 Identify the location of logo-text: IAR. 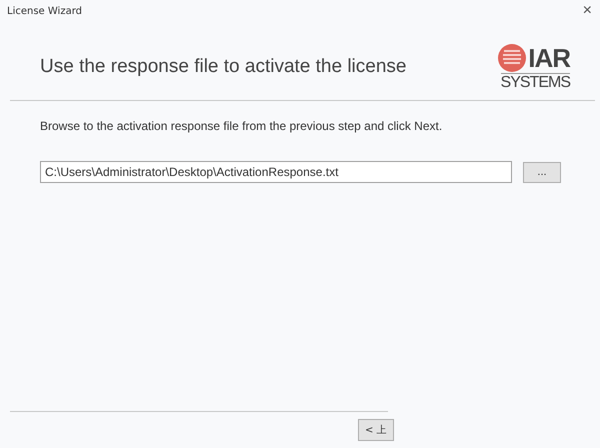
(549, 58).